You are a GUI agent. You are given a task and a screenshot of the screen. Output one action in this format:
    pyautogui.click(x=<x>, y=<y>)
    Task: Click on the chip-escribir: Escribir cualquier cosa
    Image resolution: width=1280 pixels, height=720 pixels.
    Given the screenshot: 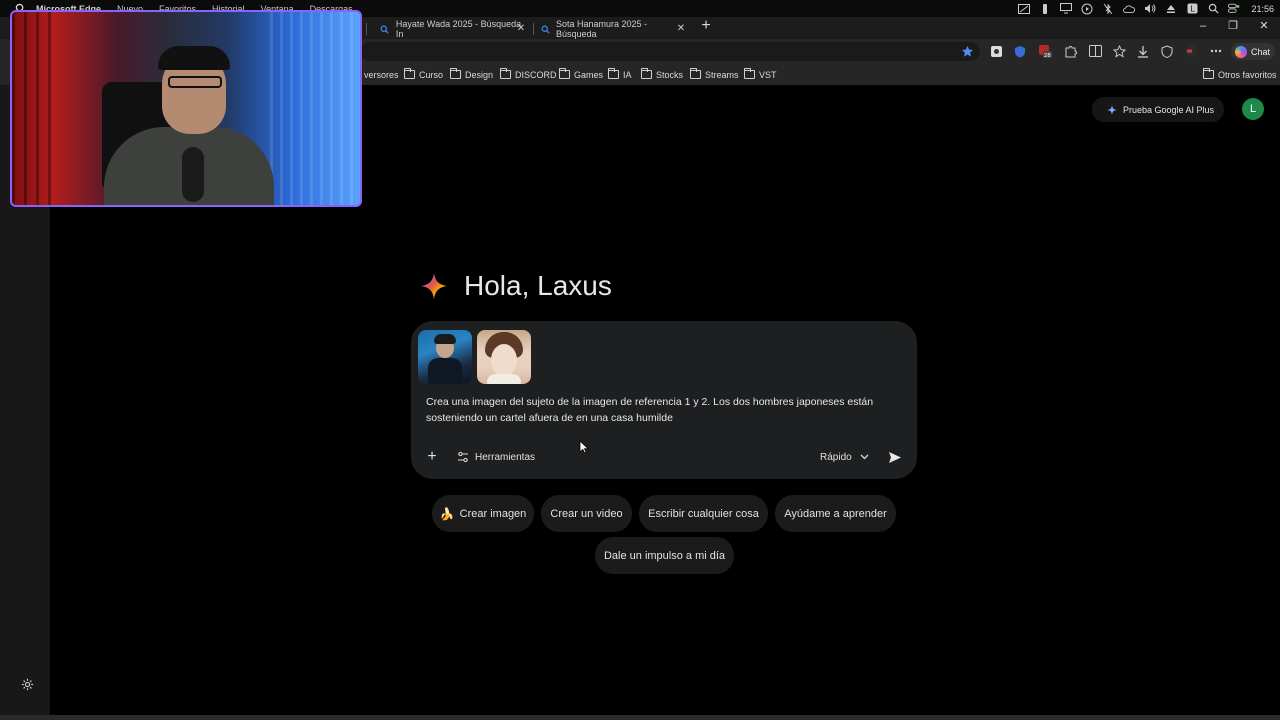 What is the action you would take?
    pyautogui.click(x=703, y=513)
    